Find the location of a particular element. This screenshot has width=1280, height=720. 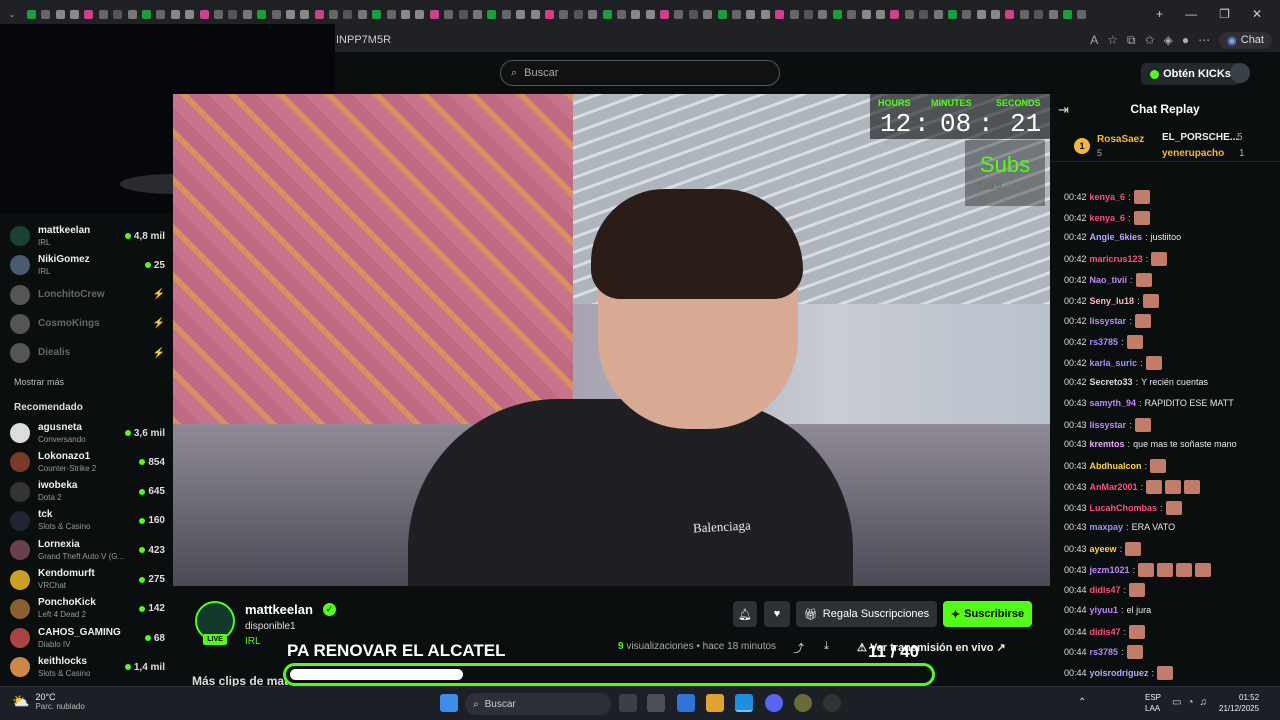

subscribe-button: ✦ Suscribirse is located at coordinates (987, 614).